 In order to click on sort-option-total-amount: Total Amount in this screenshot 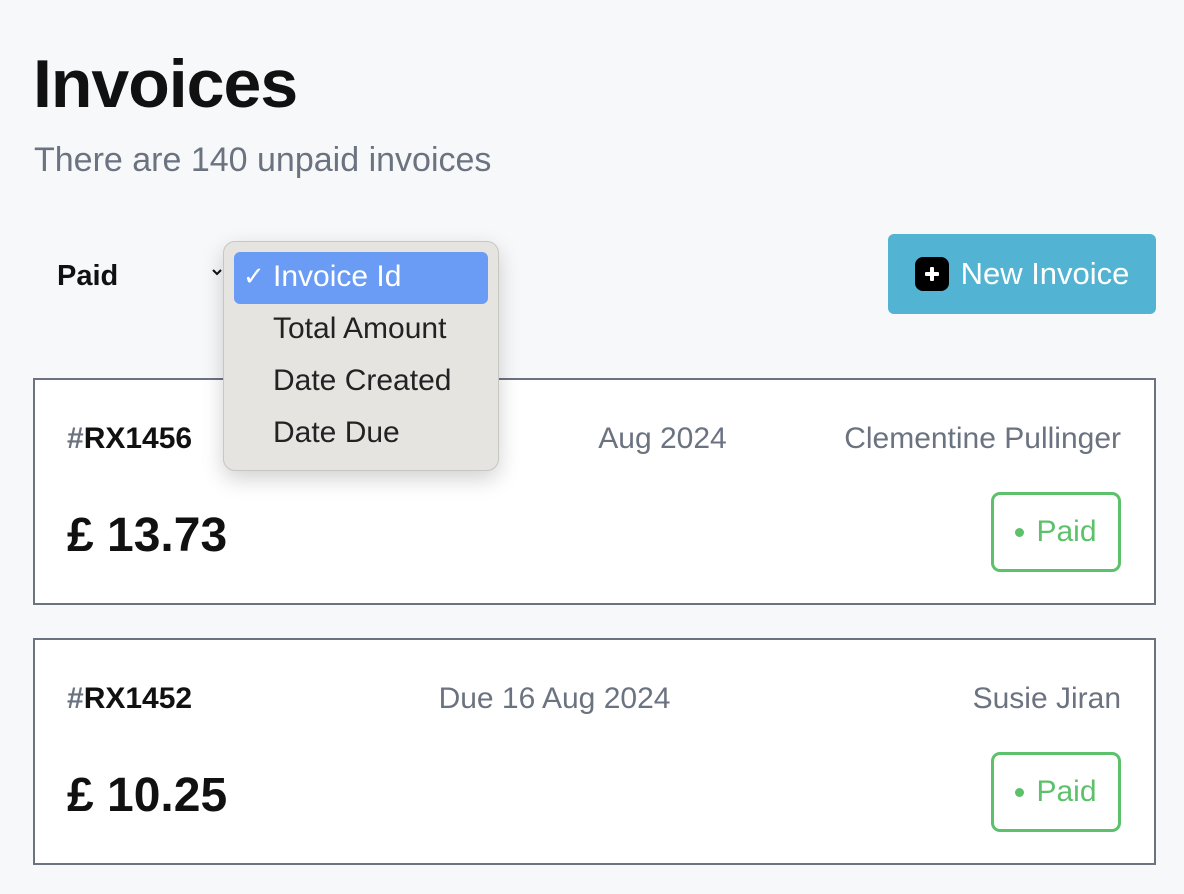, I will do `click(361, 330)`.